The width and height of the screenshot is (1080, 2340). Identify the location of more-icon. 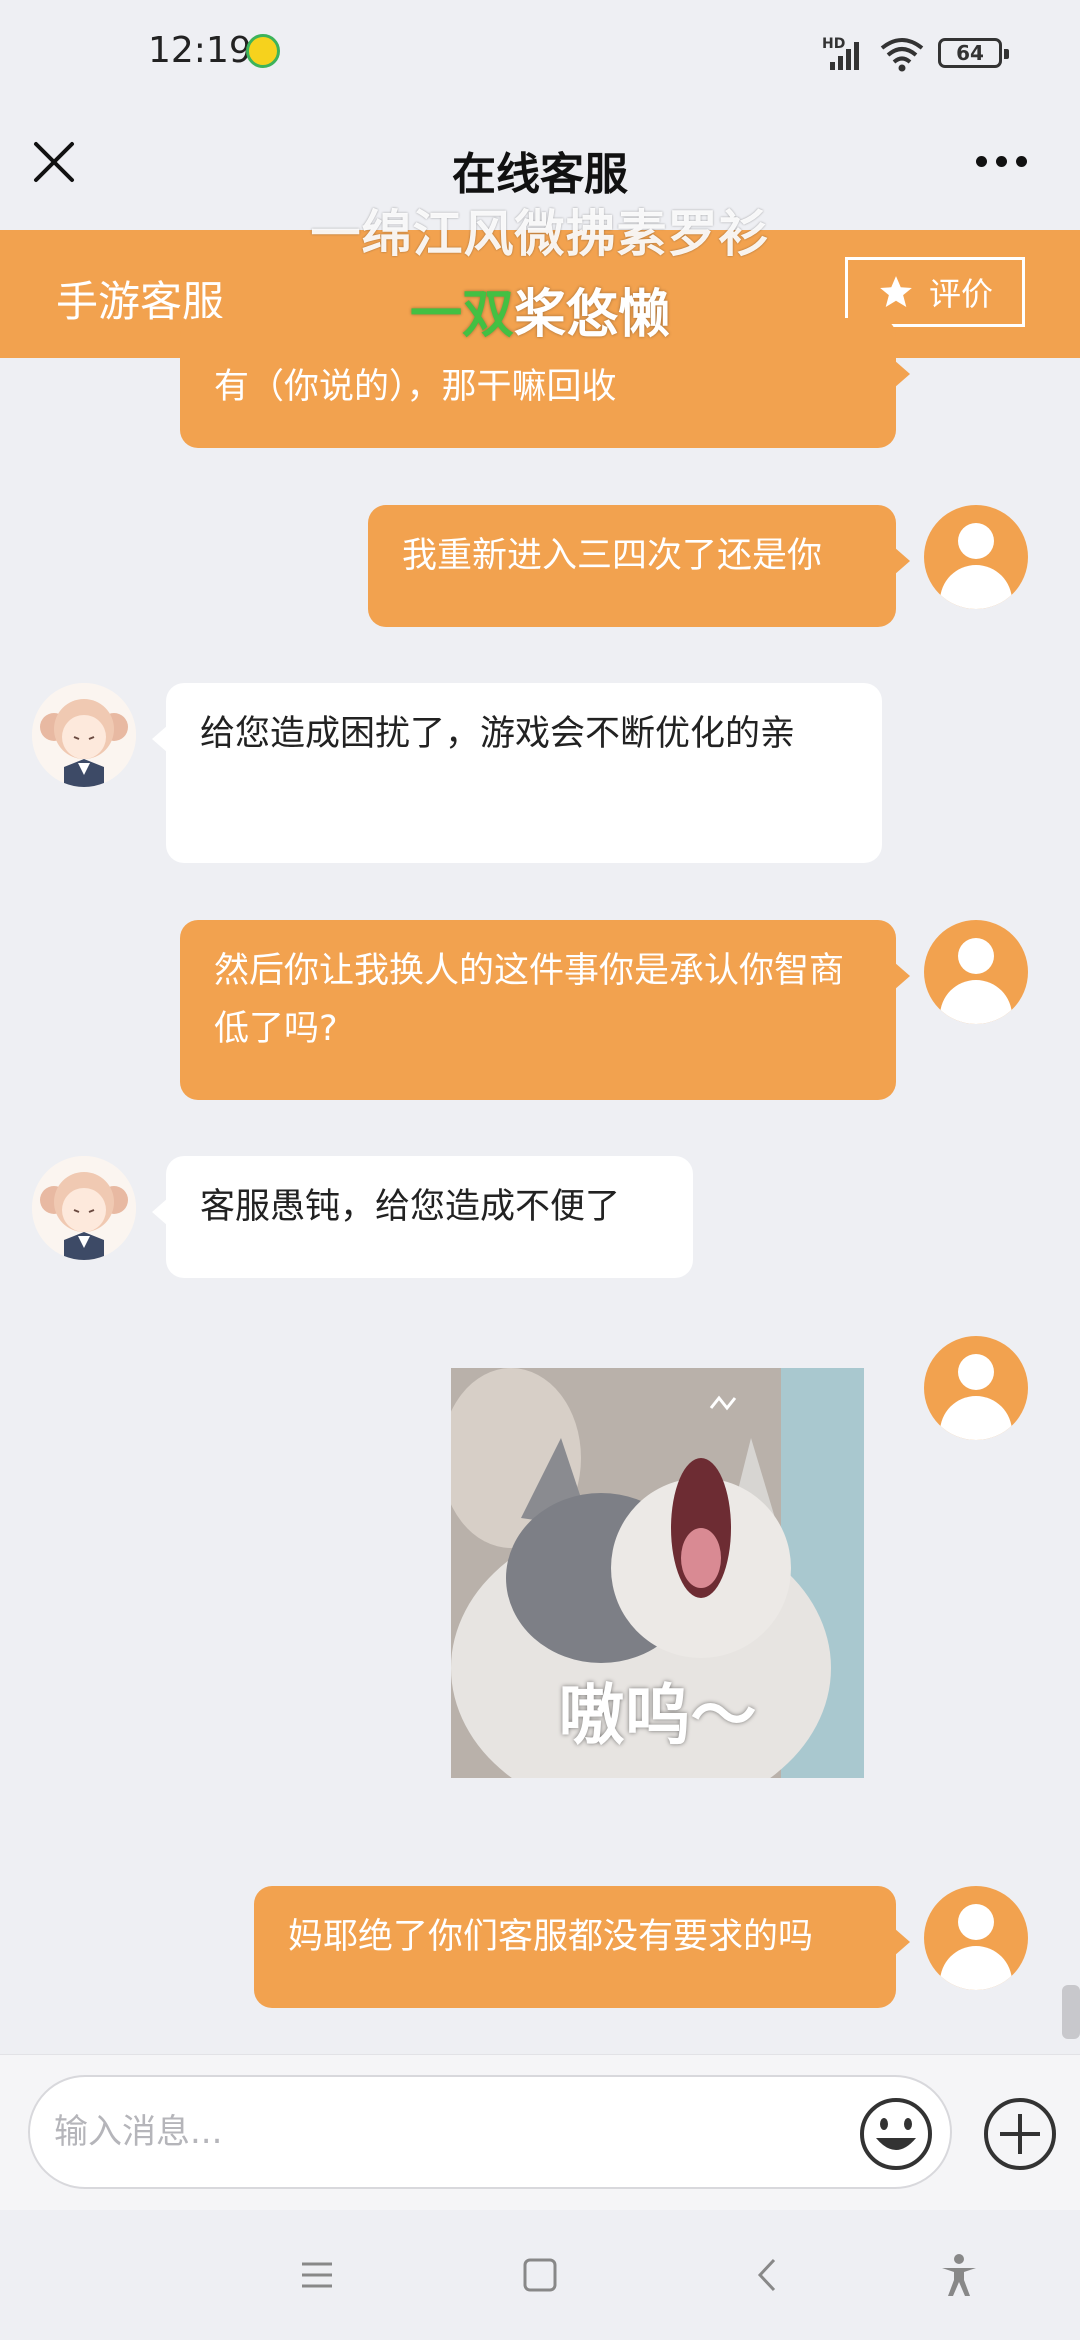
(1006, 164).